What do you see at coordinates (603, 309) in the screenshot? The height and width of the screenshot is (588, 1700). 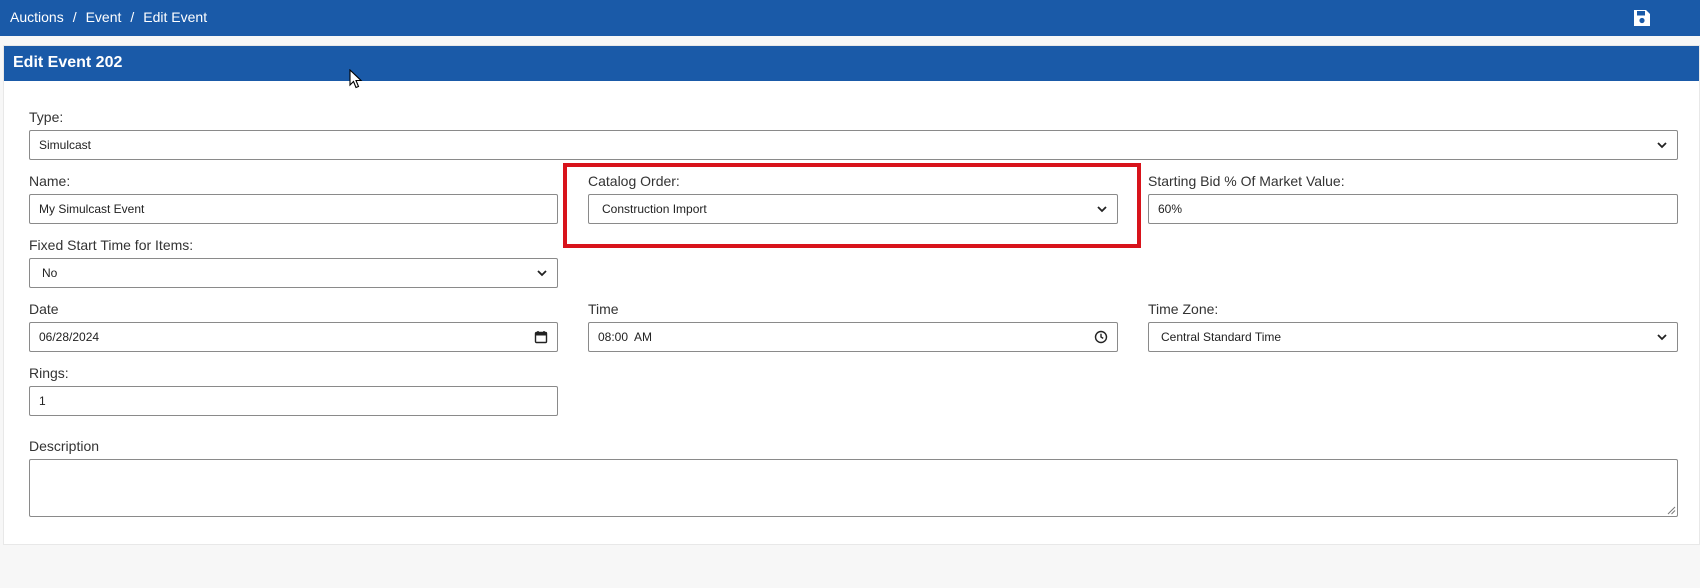 I see `time-label: Time` at bounding box center [603, 309].